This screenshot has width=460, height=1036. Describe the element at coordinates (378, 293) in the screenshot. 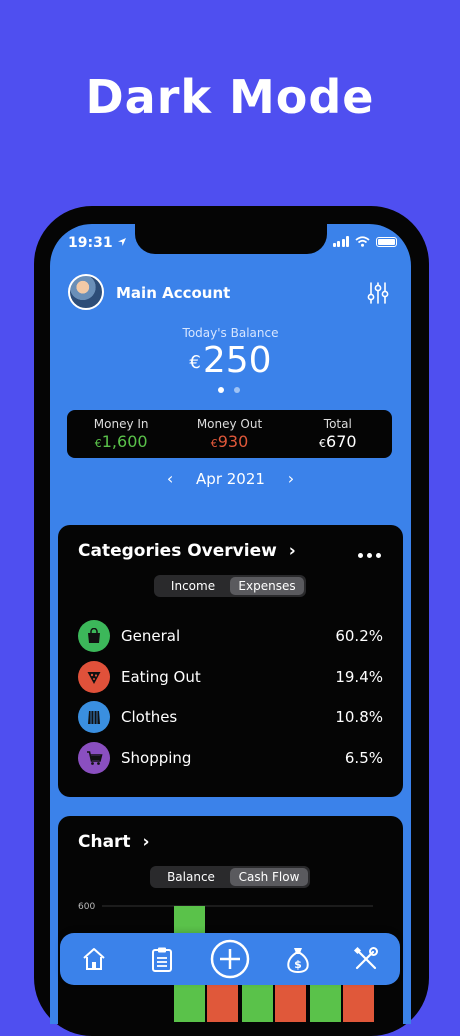

I see `filter-sliders-icon` at that location.